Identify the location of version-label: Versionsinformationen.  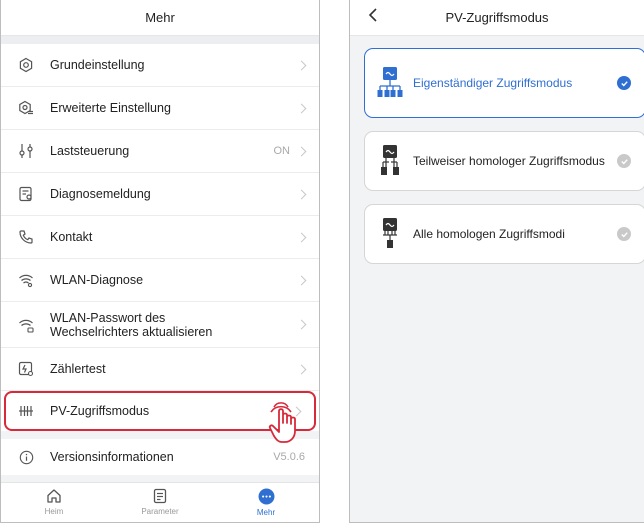
(112, 457).